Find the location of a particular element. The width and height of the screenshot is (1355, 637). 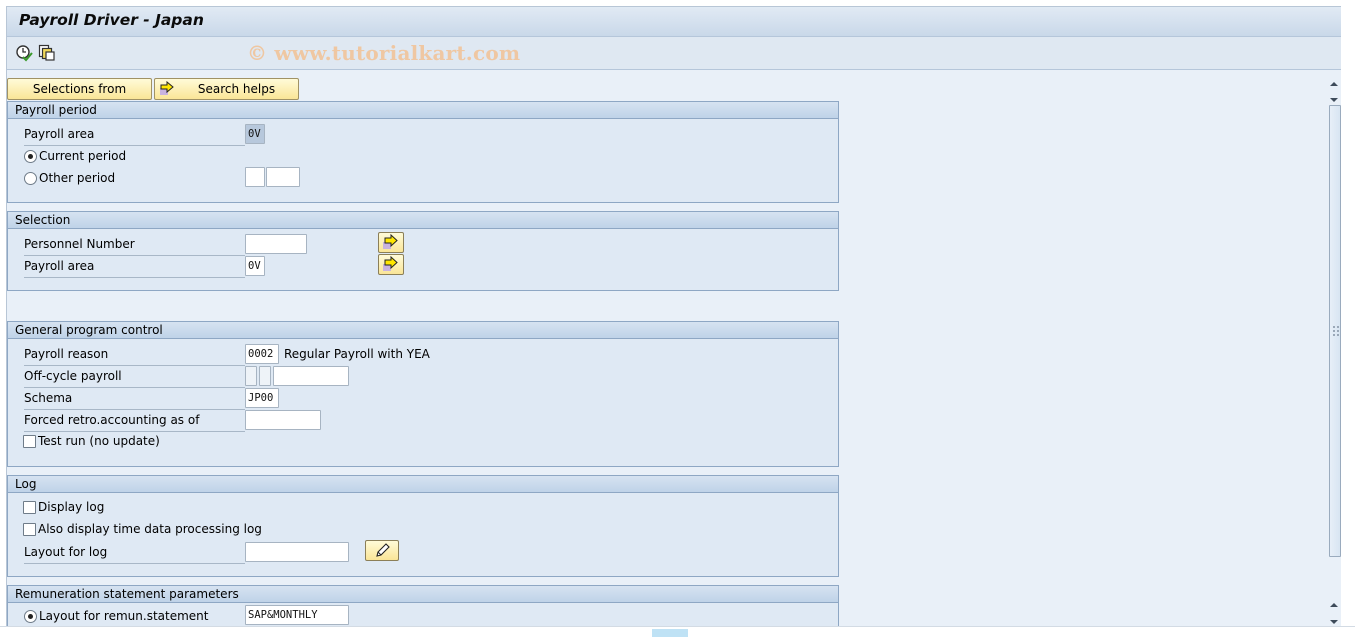

personnel-number-label: Personnel Number is located at coordinates (134, 246).